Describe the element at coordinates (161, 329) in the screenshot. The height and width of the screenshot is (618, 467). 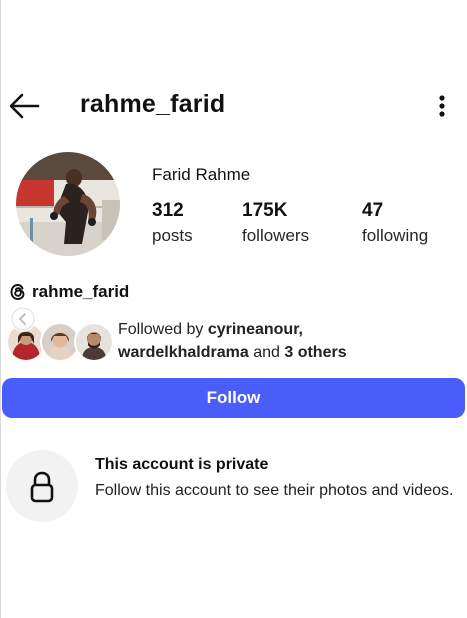
I see `followed-by-prefix: Followed by` at that location.